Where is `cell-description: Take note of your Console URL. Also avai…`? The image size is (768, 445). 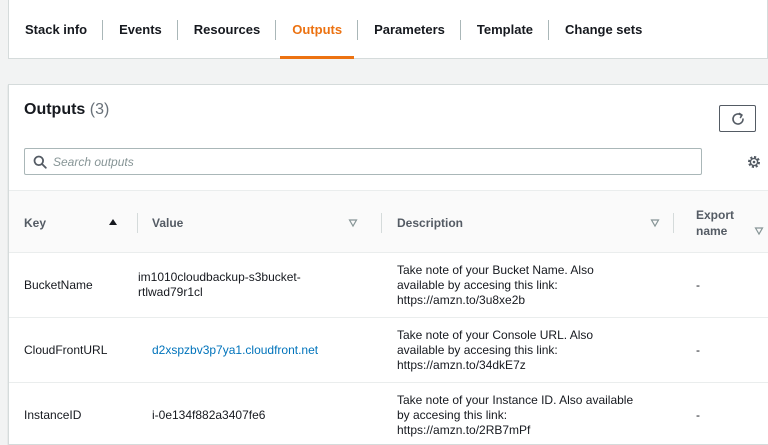
cell-description: Take note of your Console URL. Also avai… is located at coordinates (533, 350).